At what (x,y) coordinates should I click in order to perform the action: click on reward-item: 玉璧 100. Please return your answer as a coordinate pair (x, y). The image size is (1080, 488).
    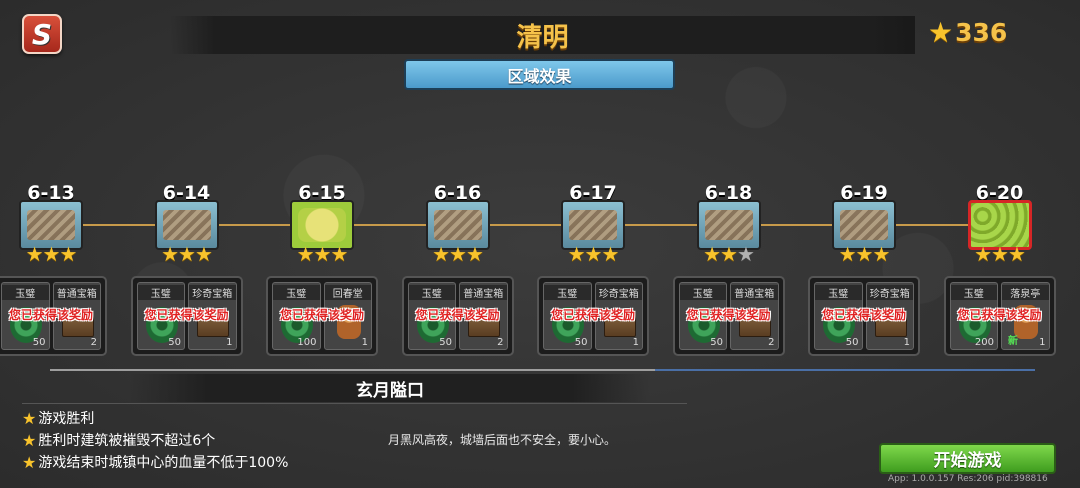
    Looking at the image, I should click on (296, 316).